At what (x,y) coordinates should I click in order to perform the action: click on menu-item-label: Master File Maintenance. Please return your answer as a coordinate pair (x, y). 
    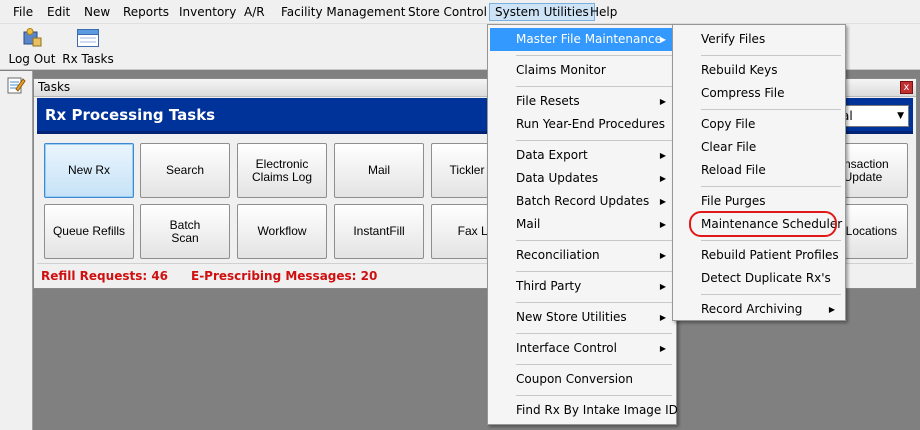
    Looking at the image, I should click on (589, 39).